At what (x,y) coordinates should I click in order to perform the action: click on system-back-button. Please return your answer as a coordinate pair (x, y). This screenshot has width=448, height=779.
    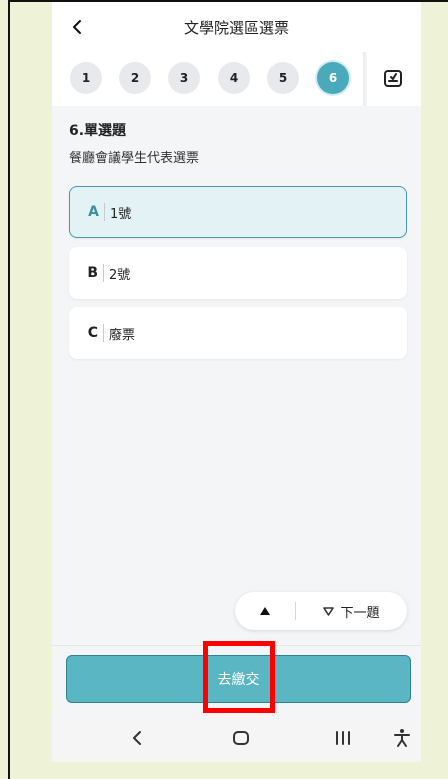
    Looking at the image, I should click on (137, 738).